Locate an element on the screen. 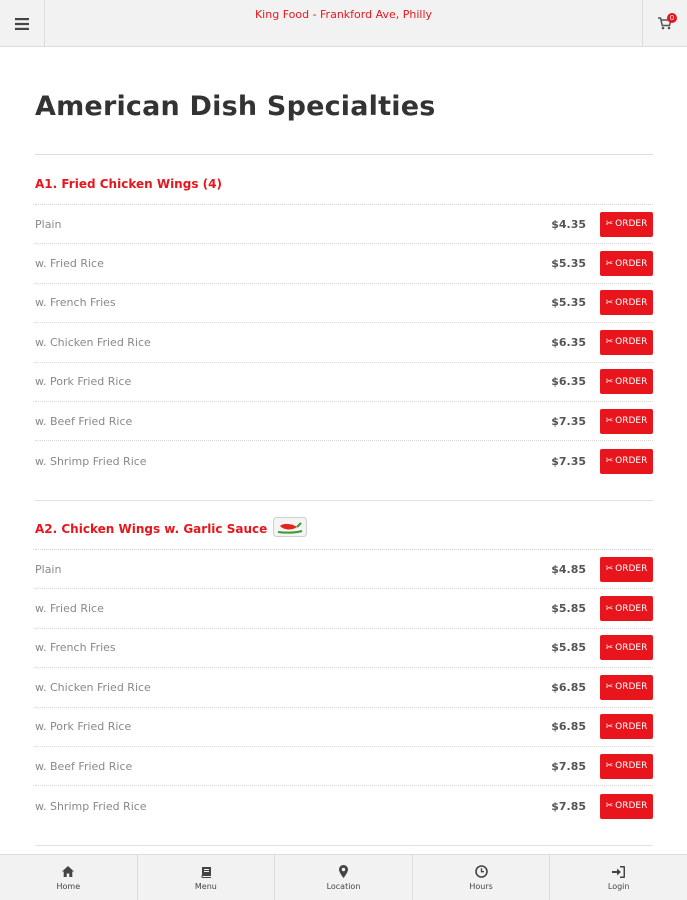  login-icon is located at coordinates (619, 872).